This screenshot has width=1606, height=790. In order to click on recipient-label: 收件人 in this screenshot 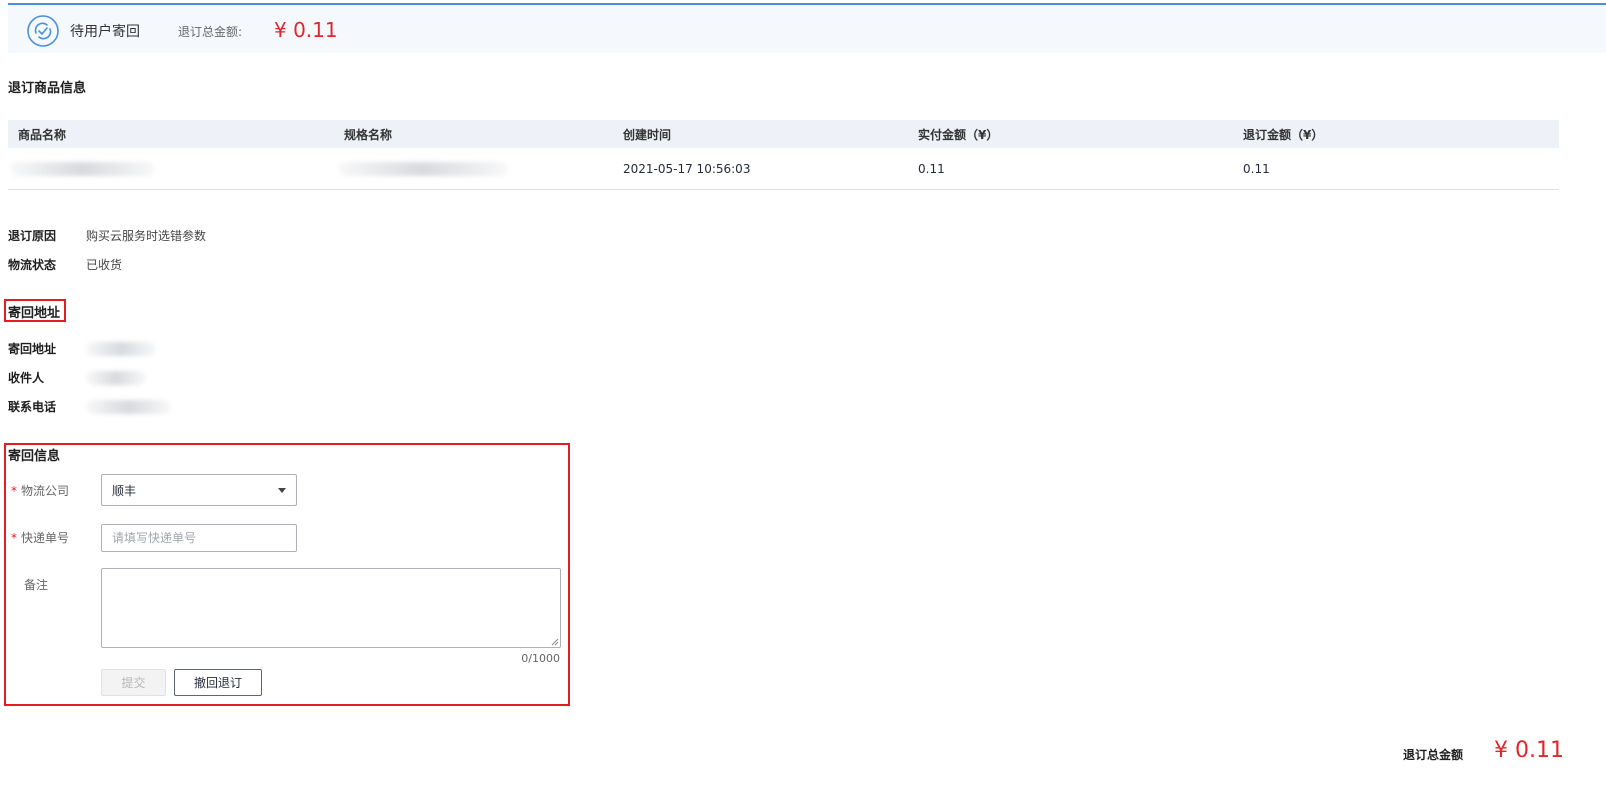, I will do `click(26, 378)`.